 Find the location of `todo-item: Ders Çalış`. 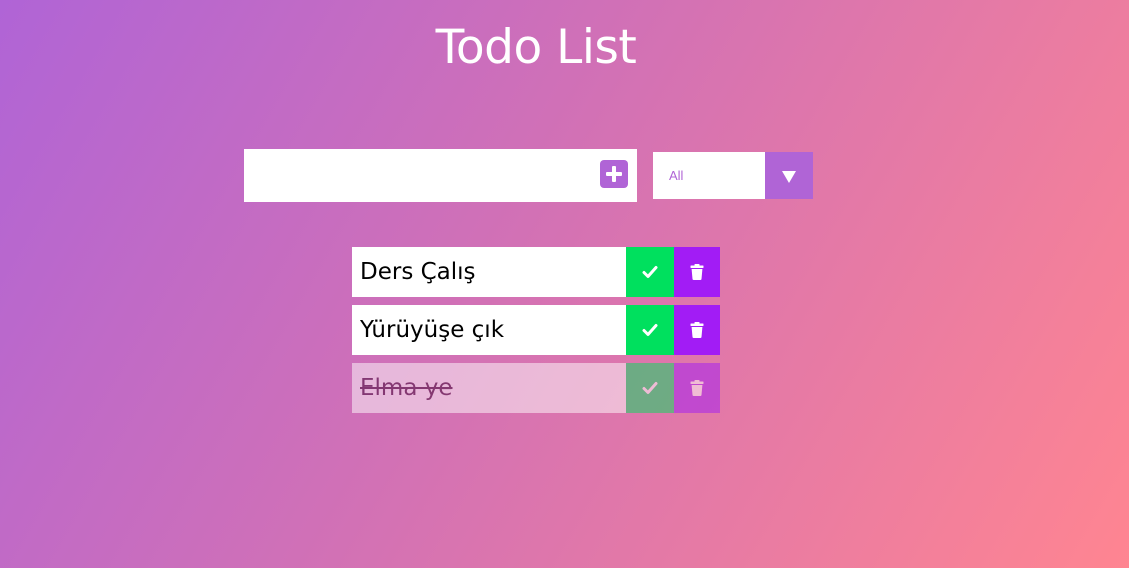

todo-item: Ders Çalış is located at coordinates (536, 272).